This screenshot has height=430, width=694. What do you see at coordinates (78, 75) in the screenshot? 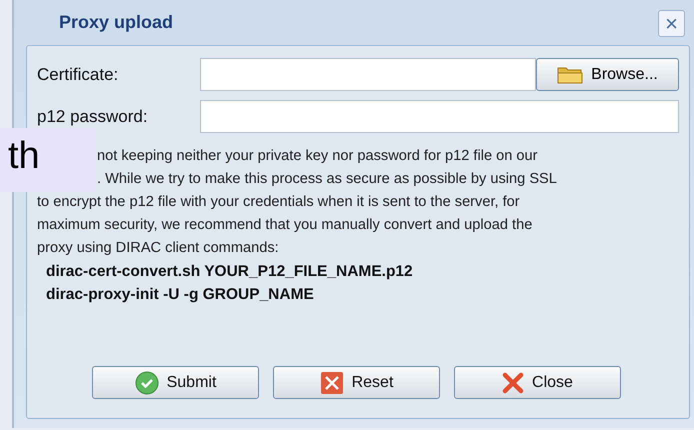
I see `field-label: Certificate:` at bounding box center [78, 75].